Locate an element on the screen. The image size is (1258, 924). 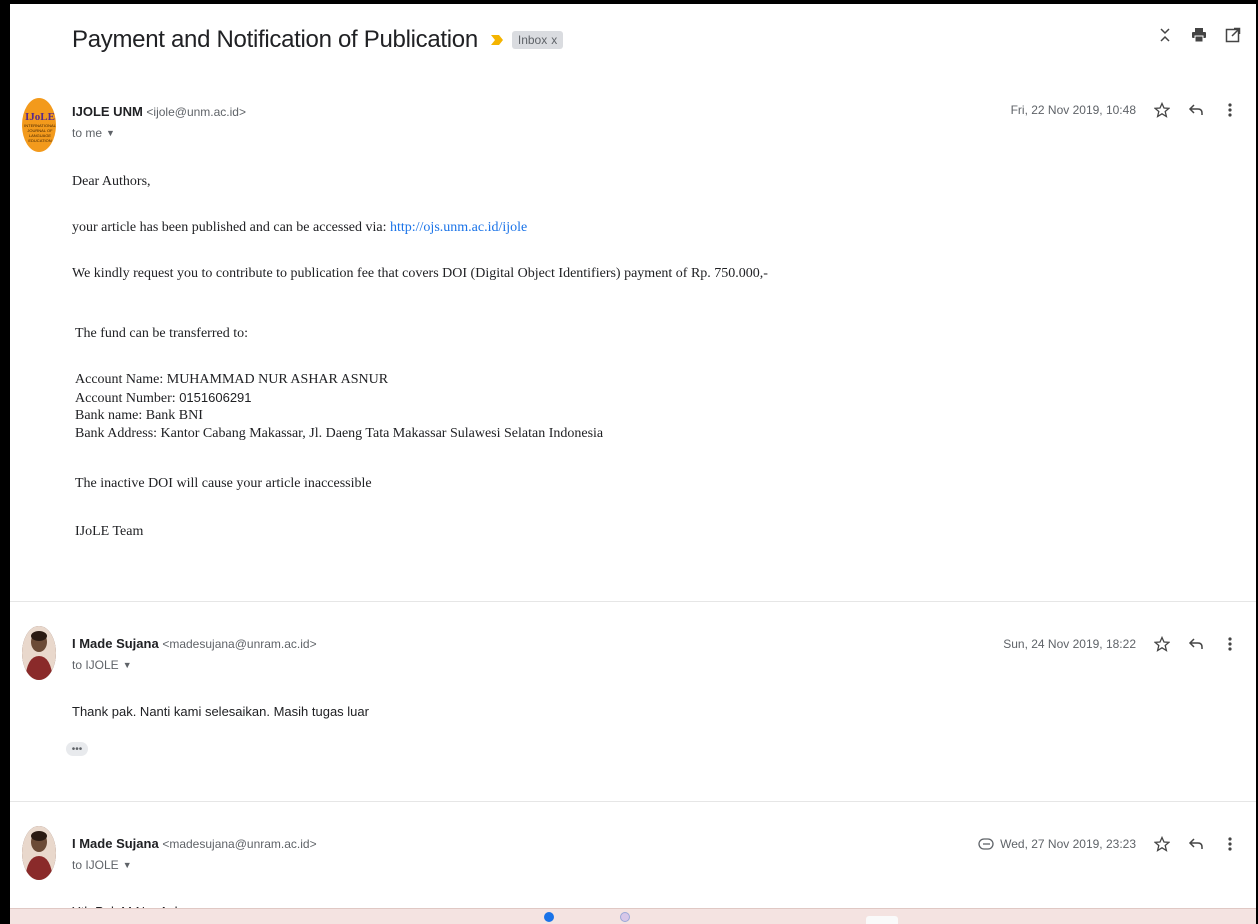
message-meta: Wed, 27 Nov 2019, 23:23 is located at coordinates (1108, 844).